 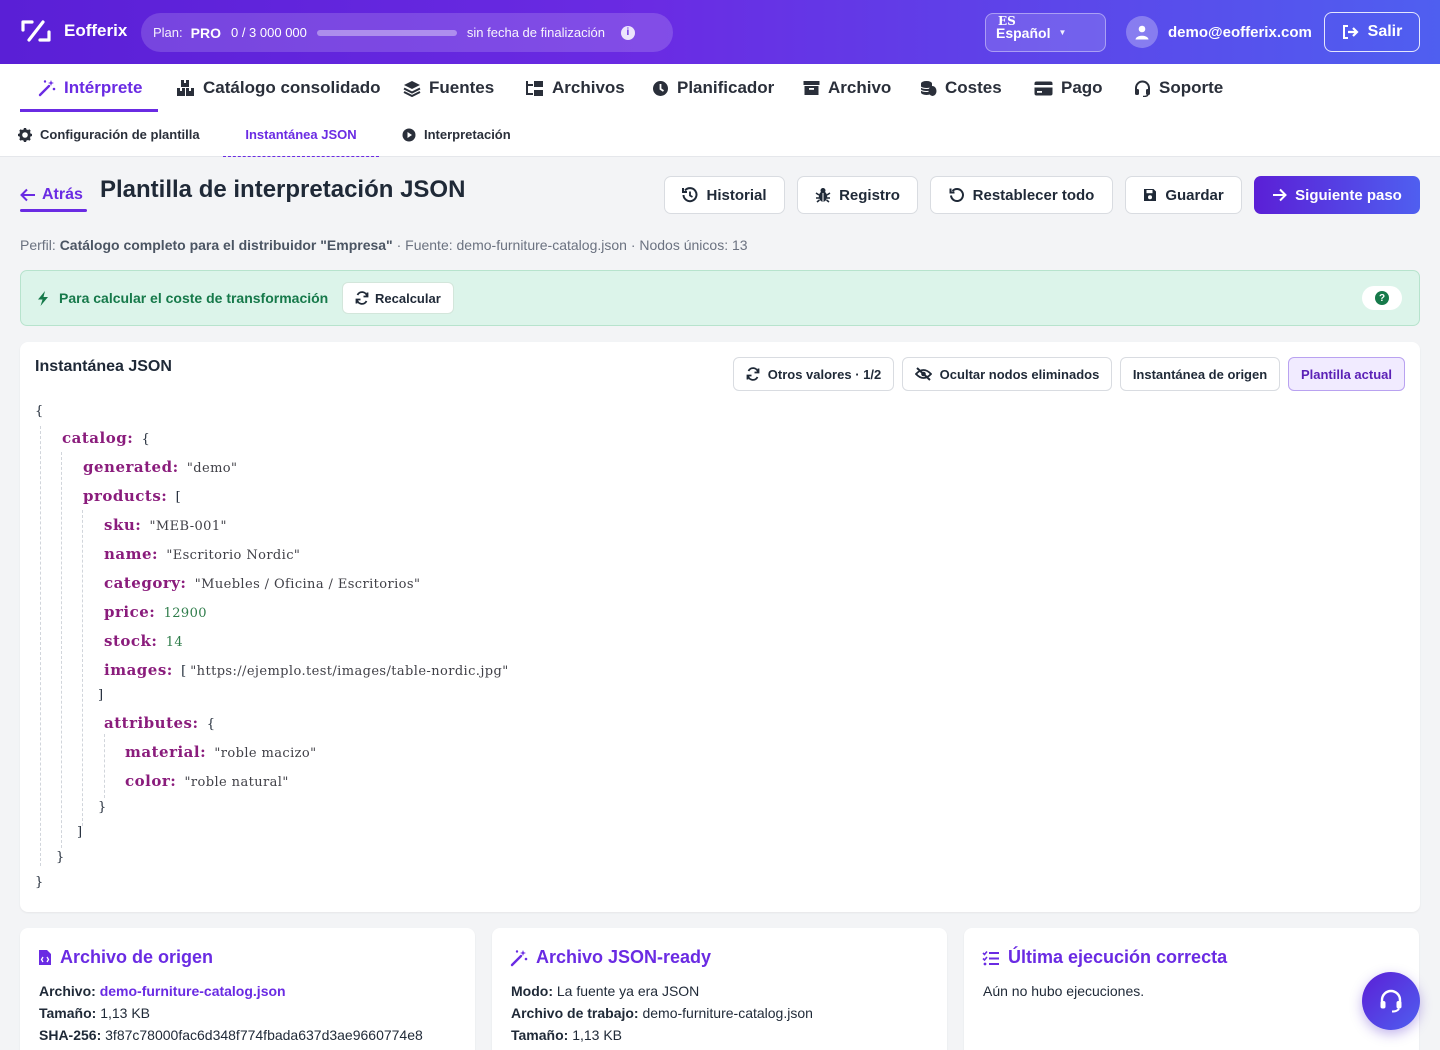 I want to click on json-line-attributes: attributes: {, so click(x=159, y=723).